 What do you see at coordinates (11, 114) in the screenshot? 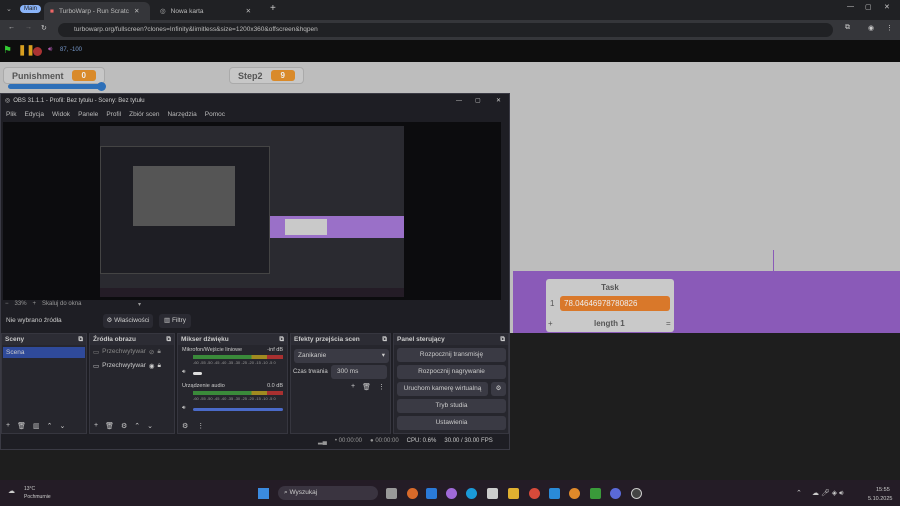
I see `menu-plik: Plik` at bounding box center [11, 114].